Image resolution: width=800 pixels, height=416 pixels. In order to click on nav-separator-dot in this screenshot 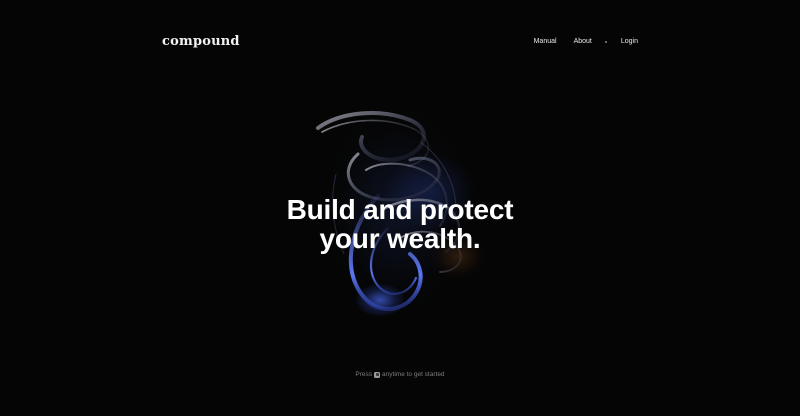, I will do `click(605, 42)`.